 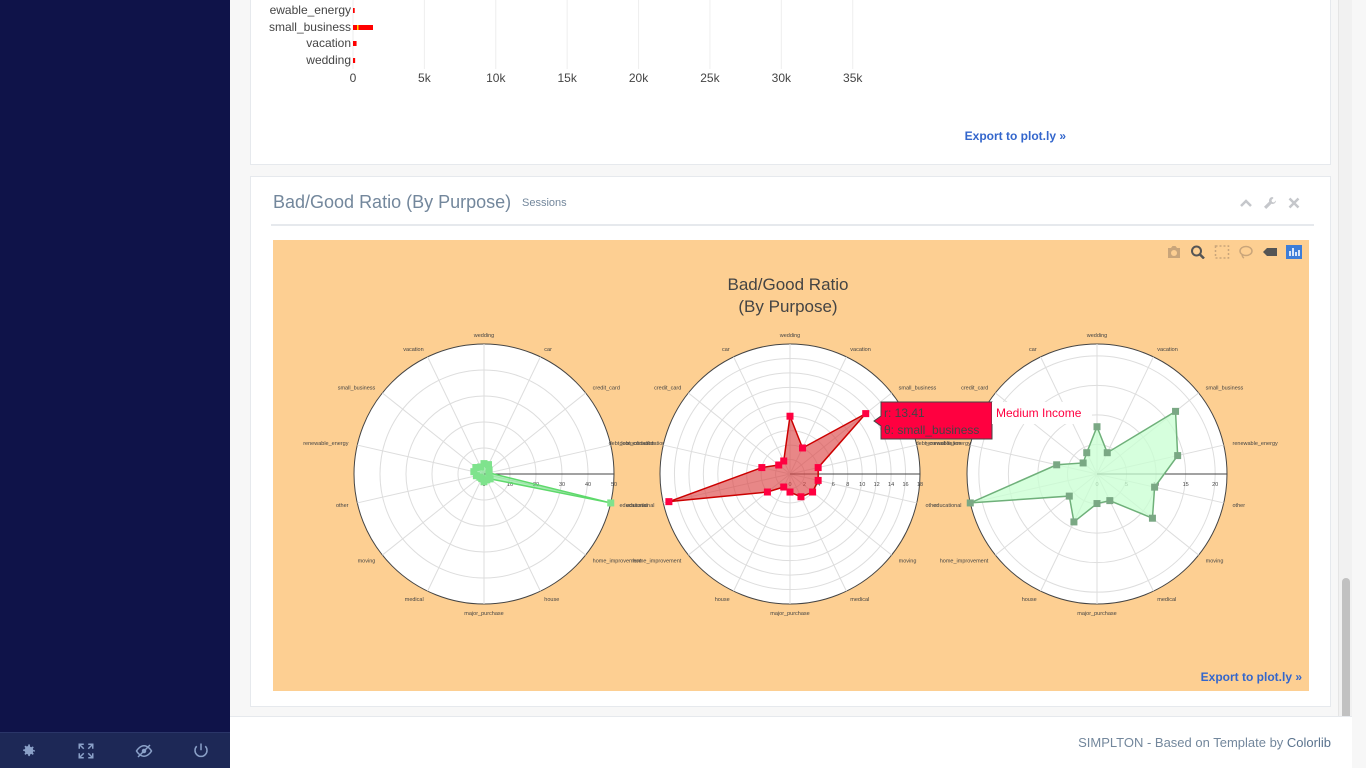 I want to click on angular-label: wedding, so click(x=1097, y=336).